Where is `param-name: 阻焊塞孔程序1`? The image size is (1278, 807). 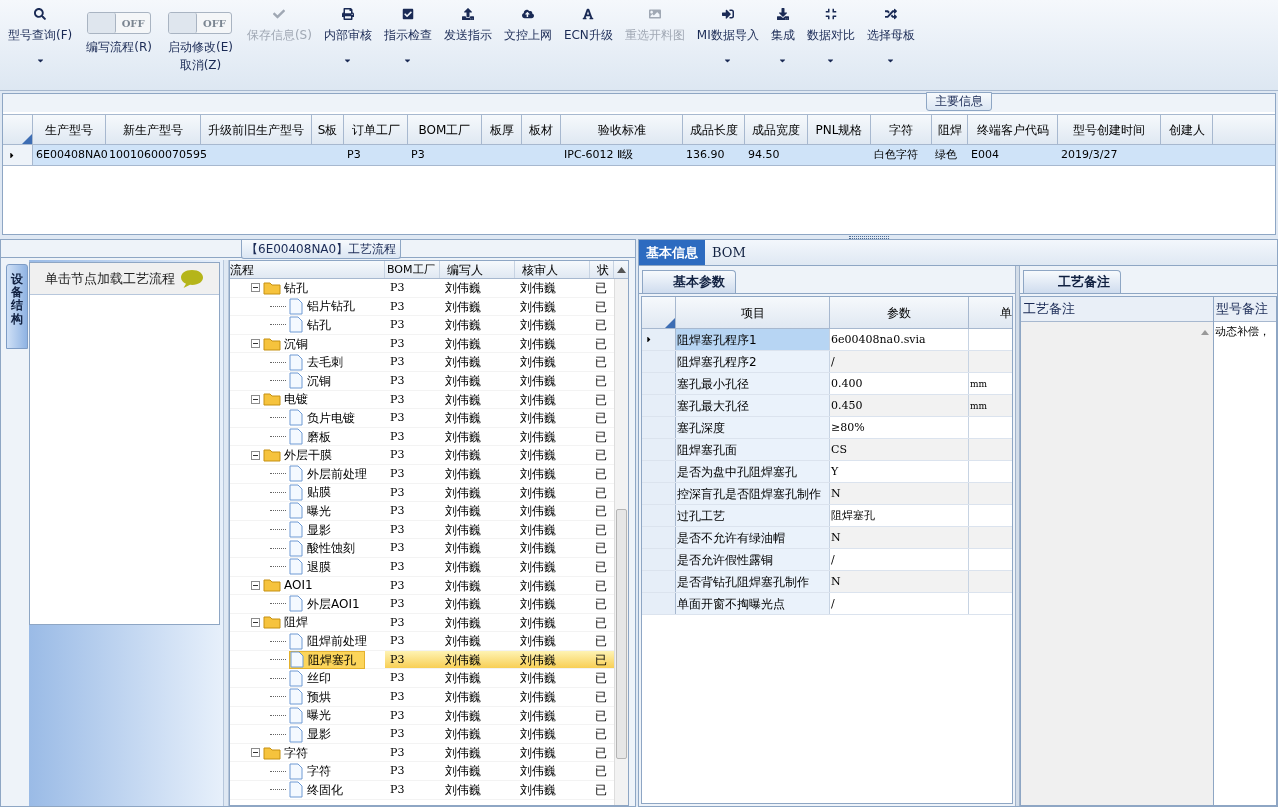 param-name: 阻焊塞孔程序1 is located at coordinates (753, 339).